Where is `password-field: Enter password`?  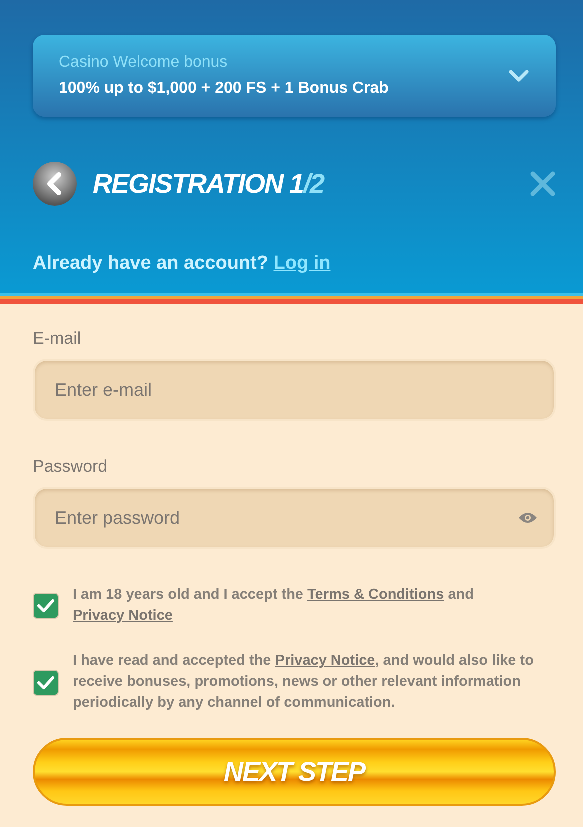
password-field: Enter password is located at coordinates (294, 518).